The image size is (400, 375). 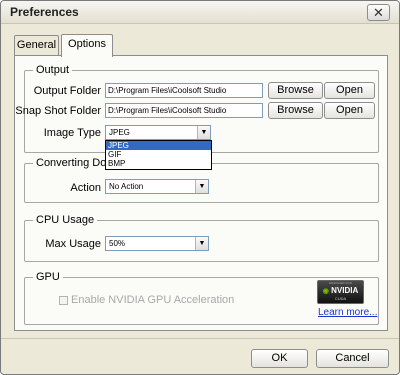 I want to click on tab-general: General, so click(x=36, y=45).